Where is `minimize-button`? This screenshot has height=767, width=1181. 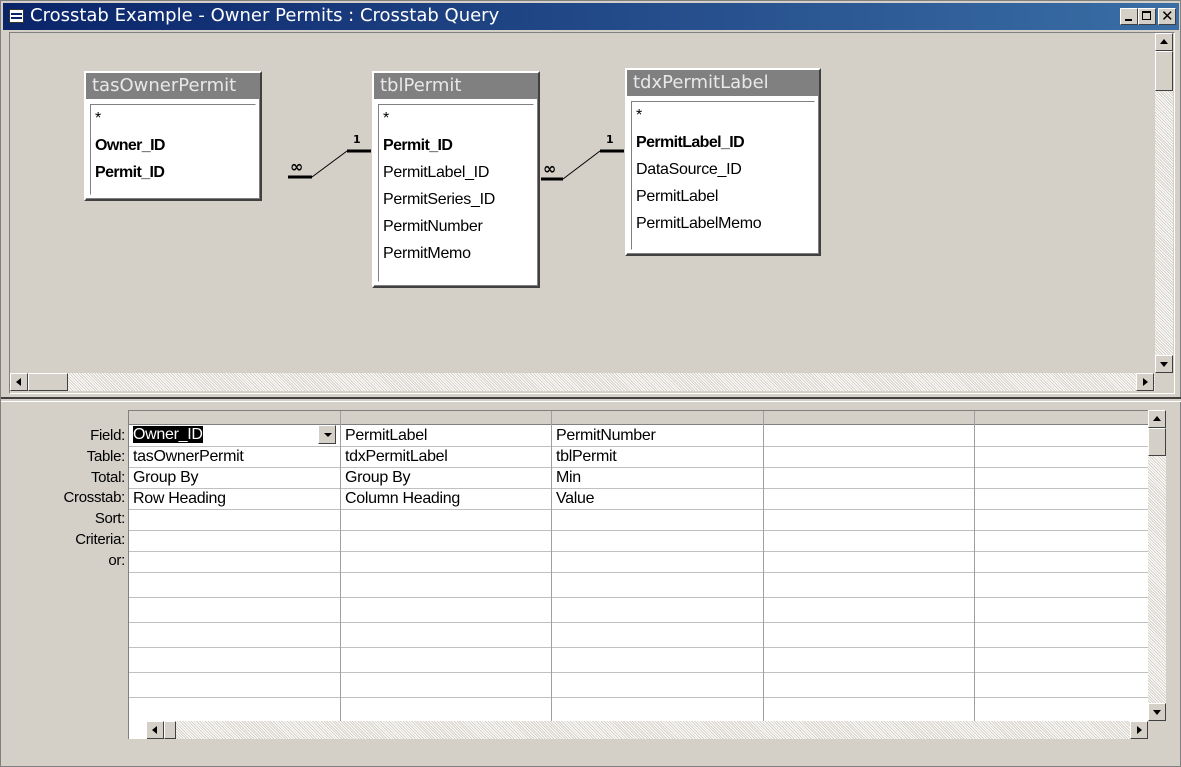
minimize-button is located at coordinates (1129, 16).